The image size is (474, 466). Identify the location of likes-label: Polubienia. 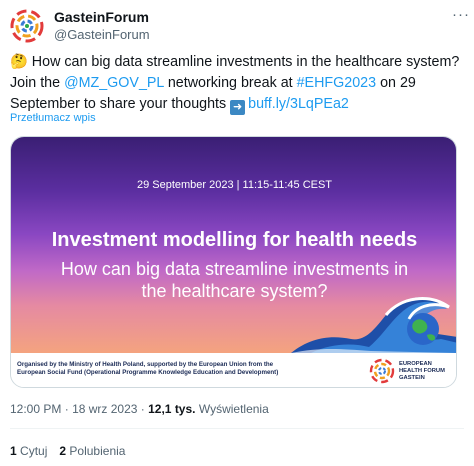
(97, 451).